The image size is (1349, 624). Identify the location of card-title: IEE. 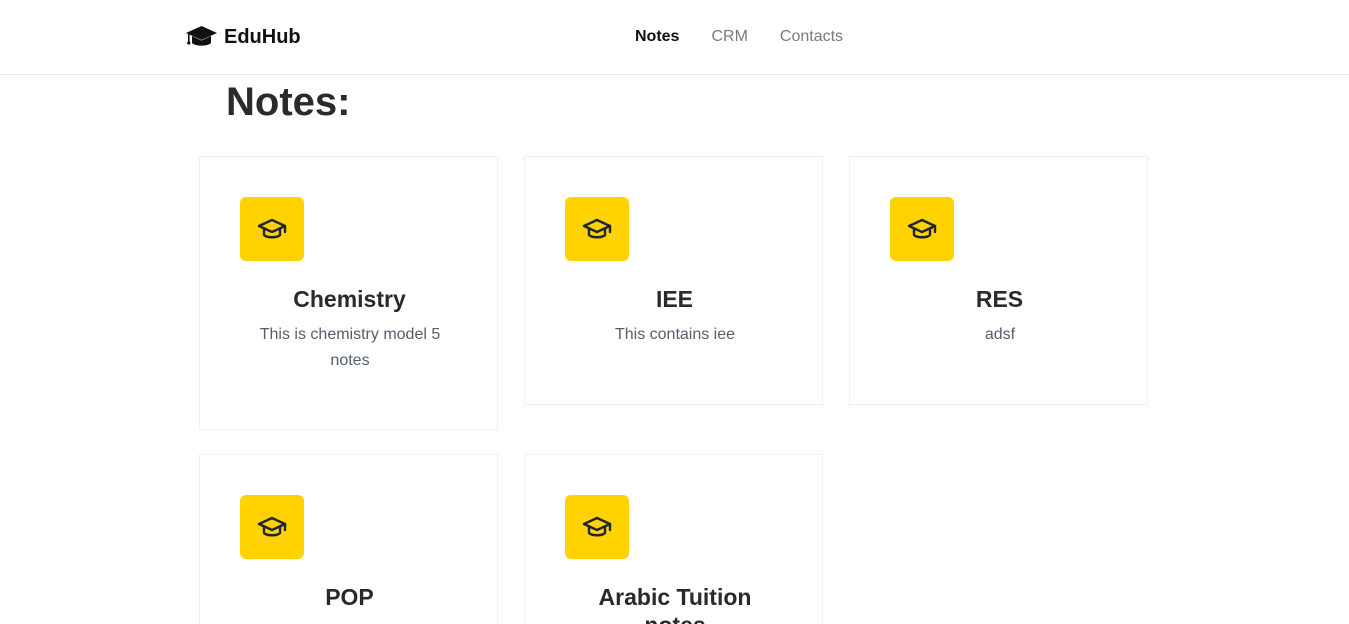
(674, 299).